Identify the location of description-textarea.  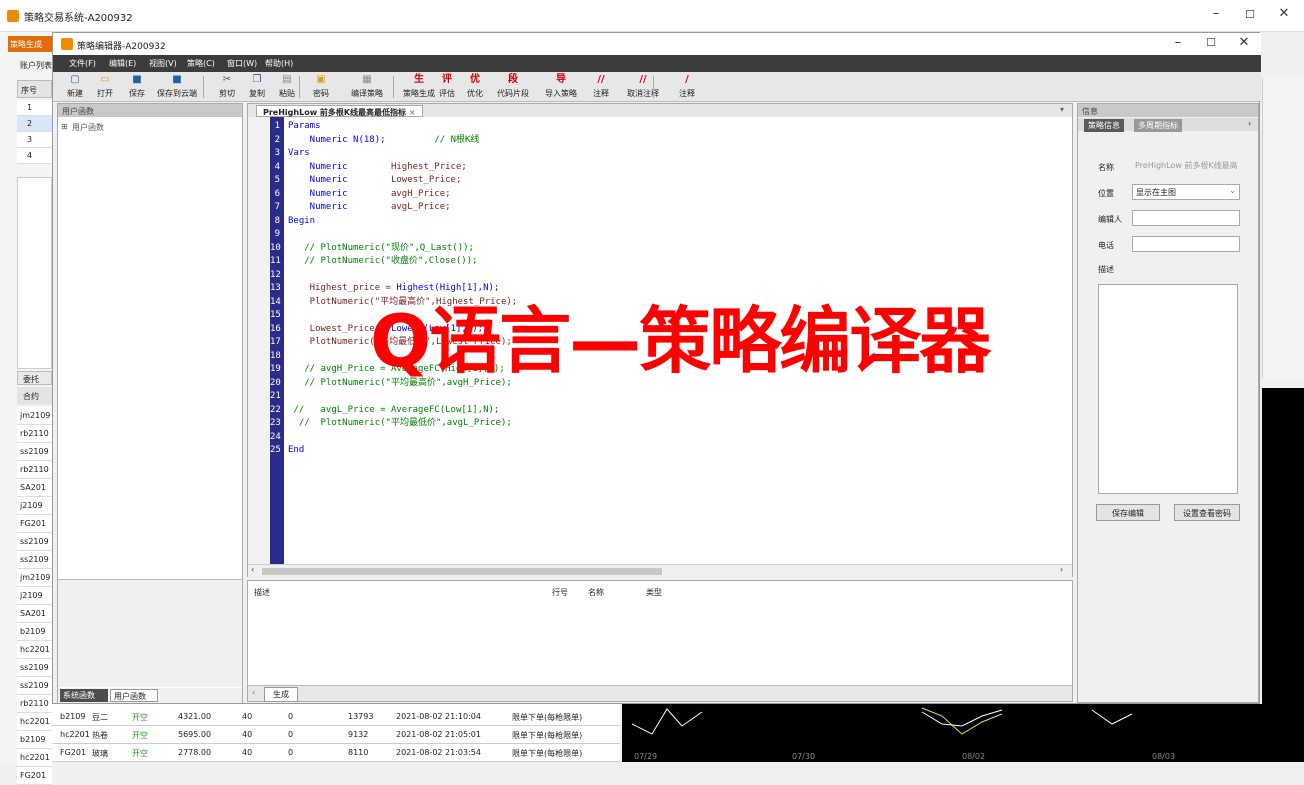
(1168, 389).